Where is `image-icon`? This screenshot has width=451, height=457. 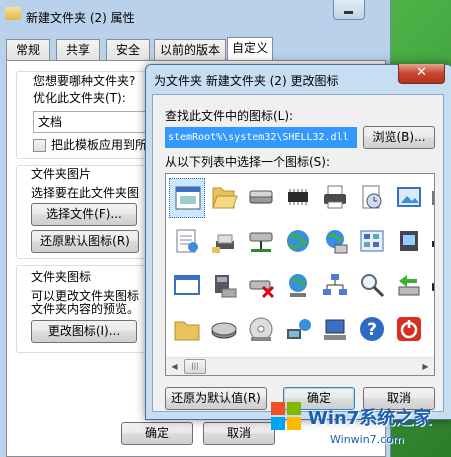 image-icon is located at coordinates (409, 197).